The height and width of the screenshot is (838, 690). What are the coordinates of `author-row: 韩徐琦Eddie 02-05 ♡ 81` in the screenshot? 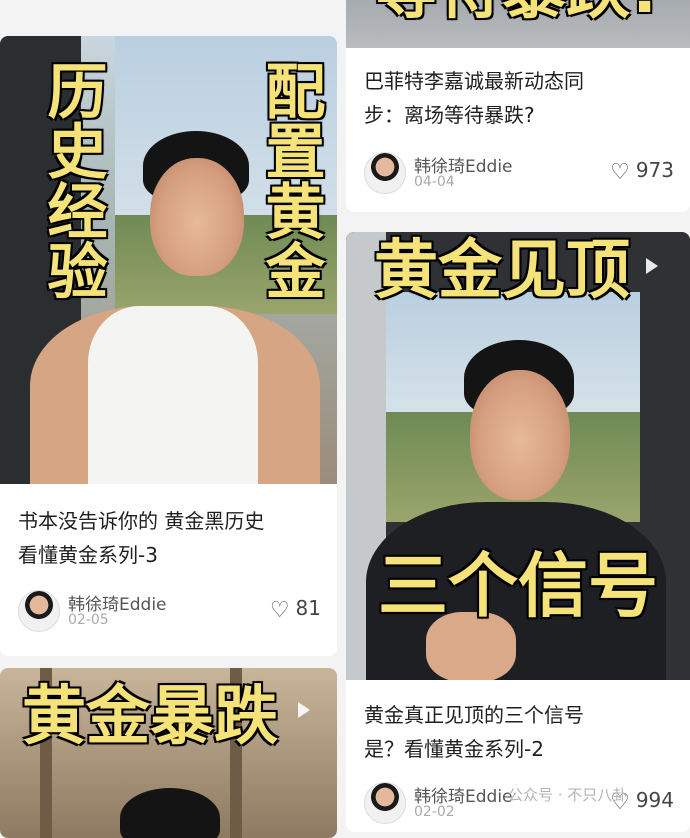 It's located at (169, 610).